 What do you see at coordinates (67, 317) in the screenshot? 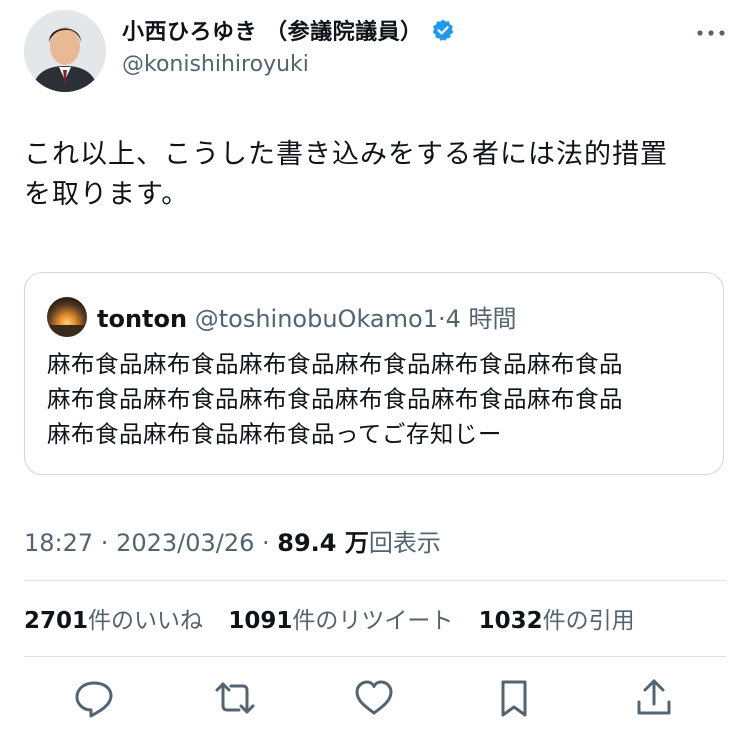
I see `quote-author-avatar` at bounding box center [67, 317].